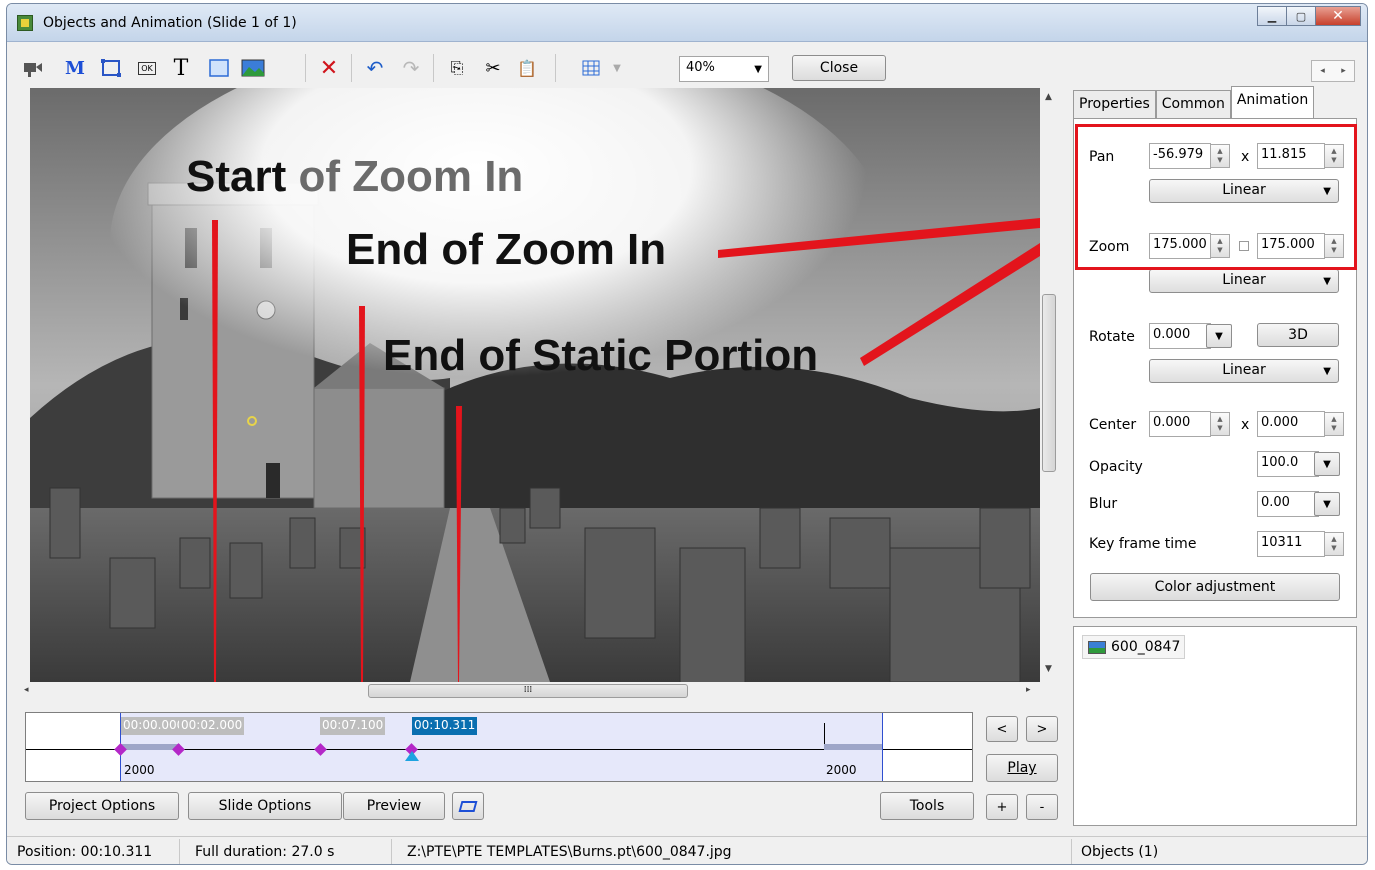 This screenshot has width=1375, height=870. Describe the element at coordinates (468, 806) in the screenshot. I see `fullscreen-preview-button` at that location.